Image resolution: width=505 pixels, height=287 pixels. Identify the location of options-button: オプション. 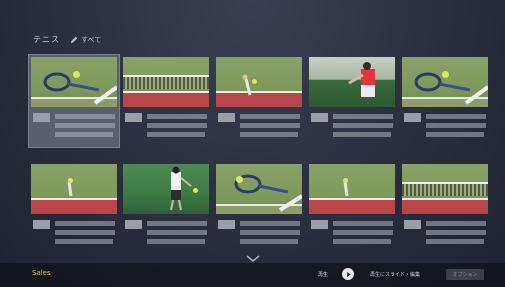
(465, 274).